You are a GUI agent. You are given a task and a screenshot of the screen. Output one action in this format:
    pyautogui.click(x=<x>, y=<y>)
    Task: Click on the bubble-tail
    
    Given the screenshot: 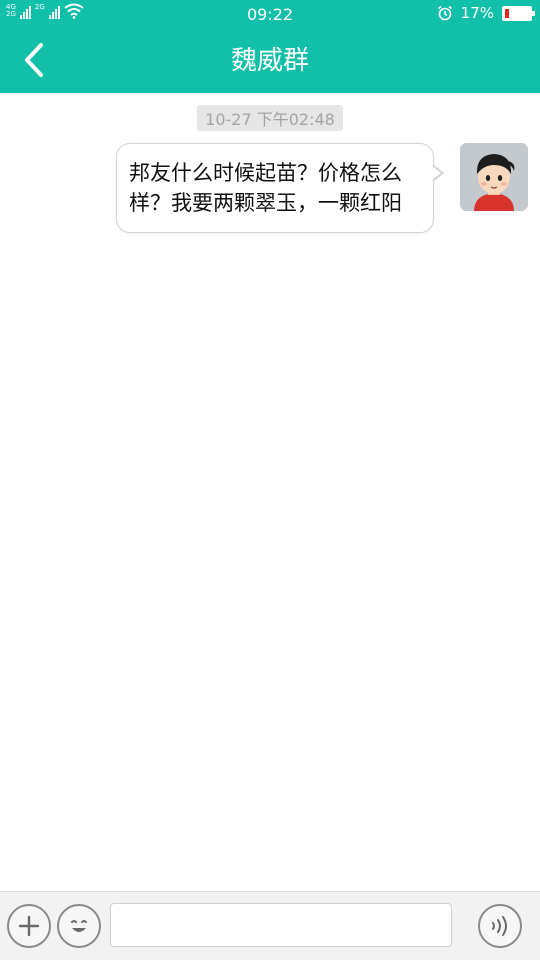 What is the action you would take?
    pyautogui.click(x=438, y=173)
    